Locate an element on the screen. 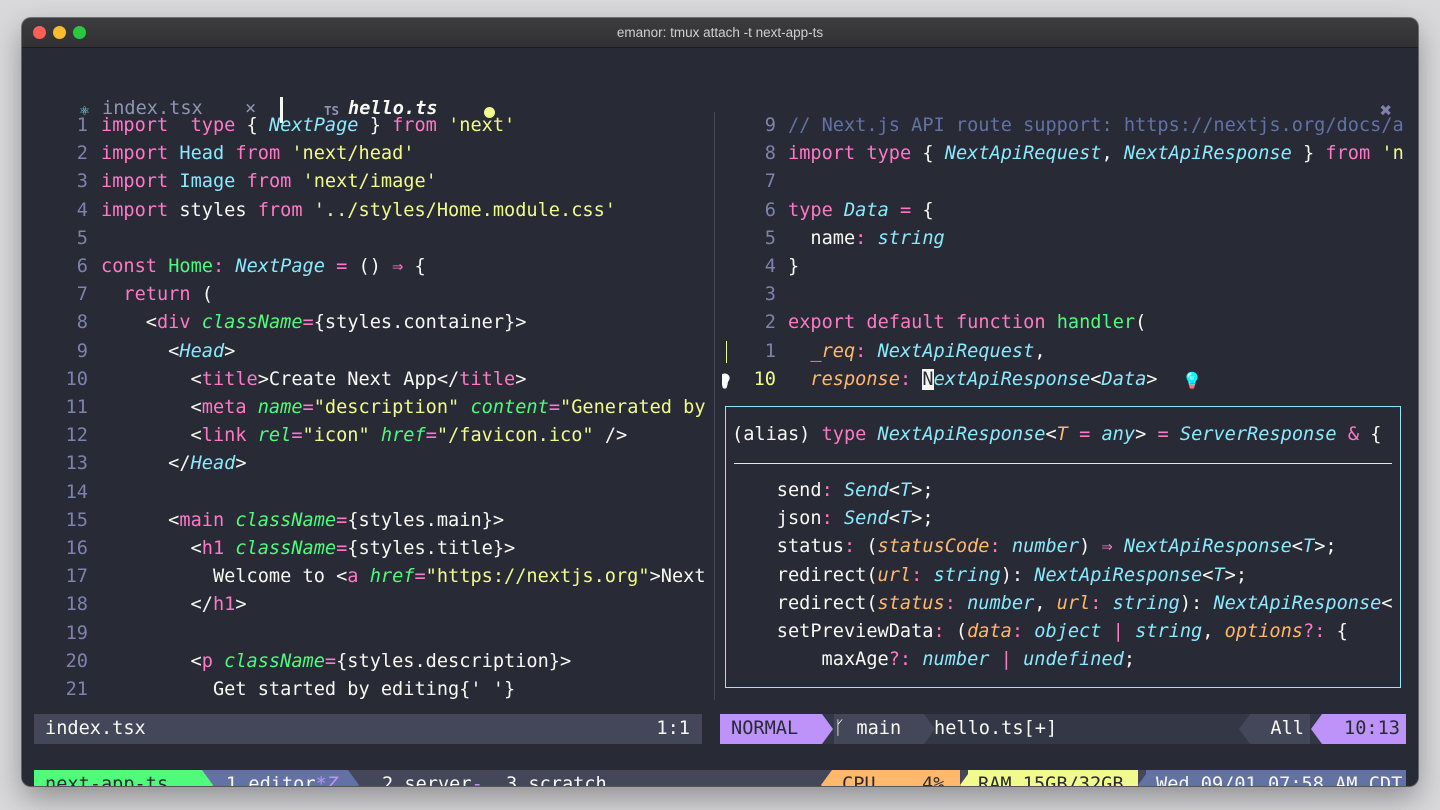  line-number: 17 is located at coordinates (76, 577).